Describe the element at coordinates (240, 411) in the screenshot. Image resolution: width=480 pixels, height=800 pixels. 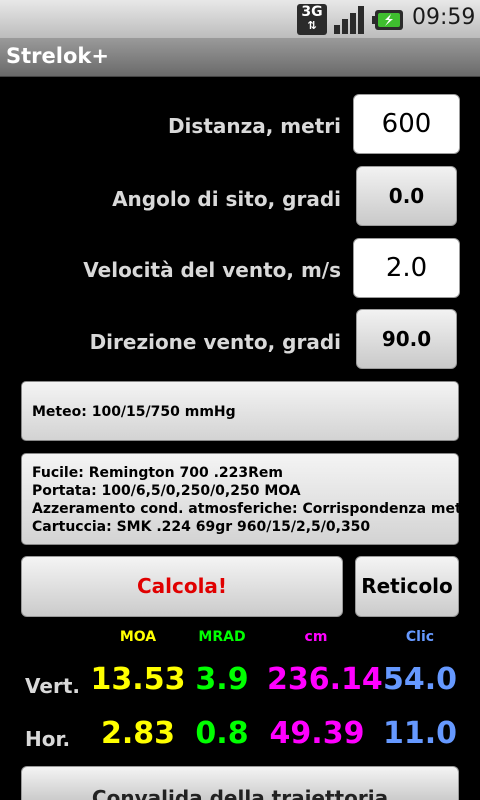
I see `meteo-button: Meteo: 100/15/750 mmHg` at that location.